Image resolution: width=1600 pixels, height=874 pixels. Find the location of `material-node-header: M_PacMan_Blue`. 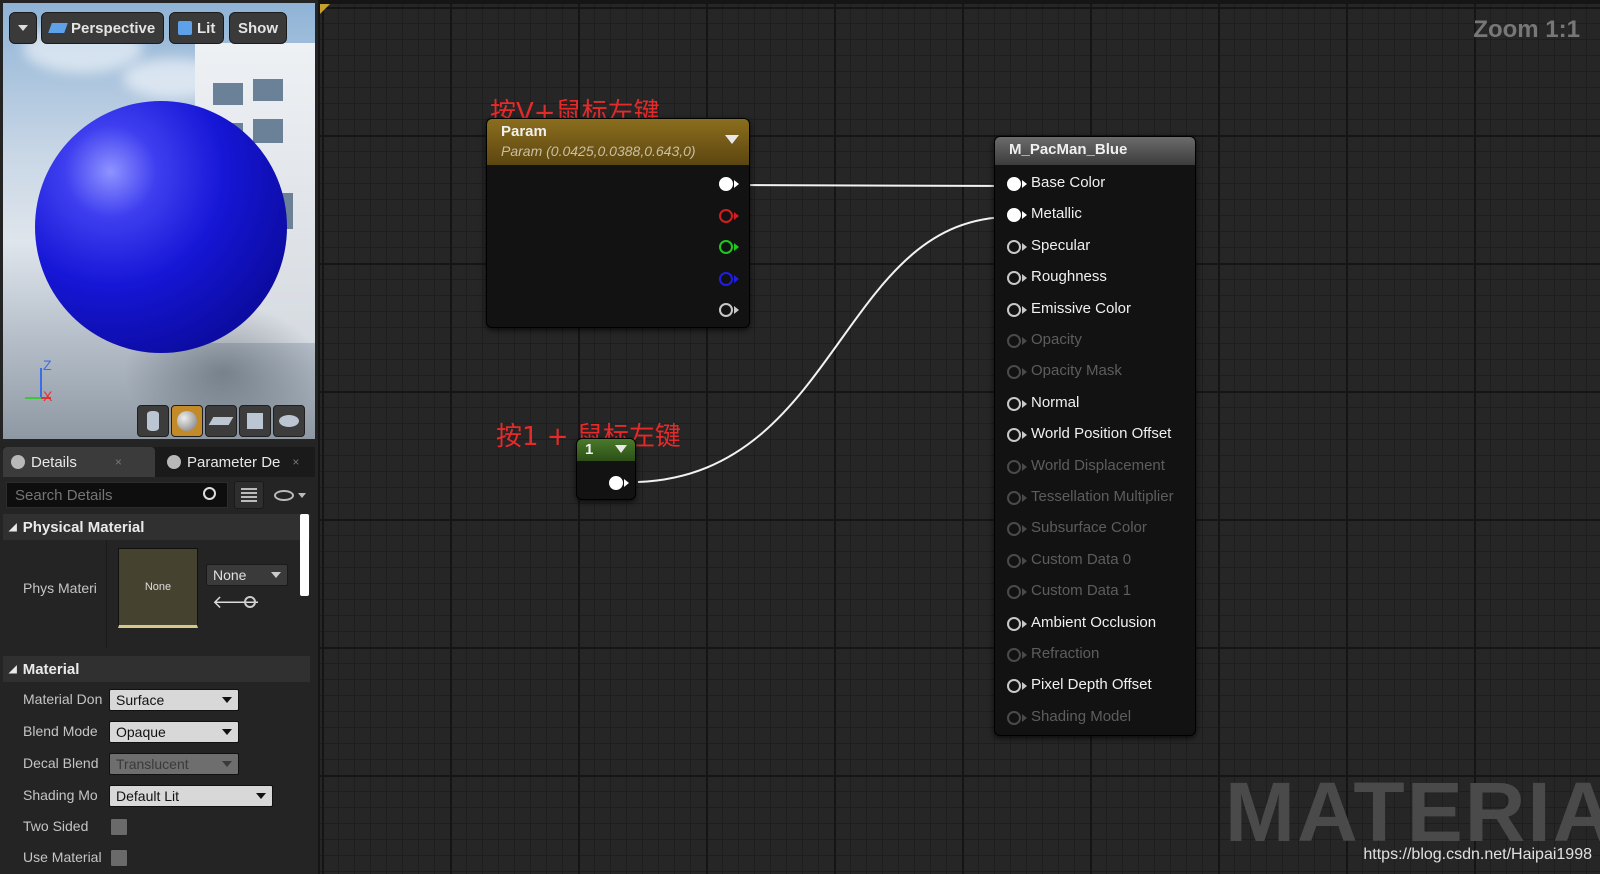

material-node-header: M_PacMan_Blue is located at coordinates (1095, 151).